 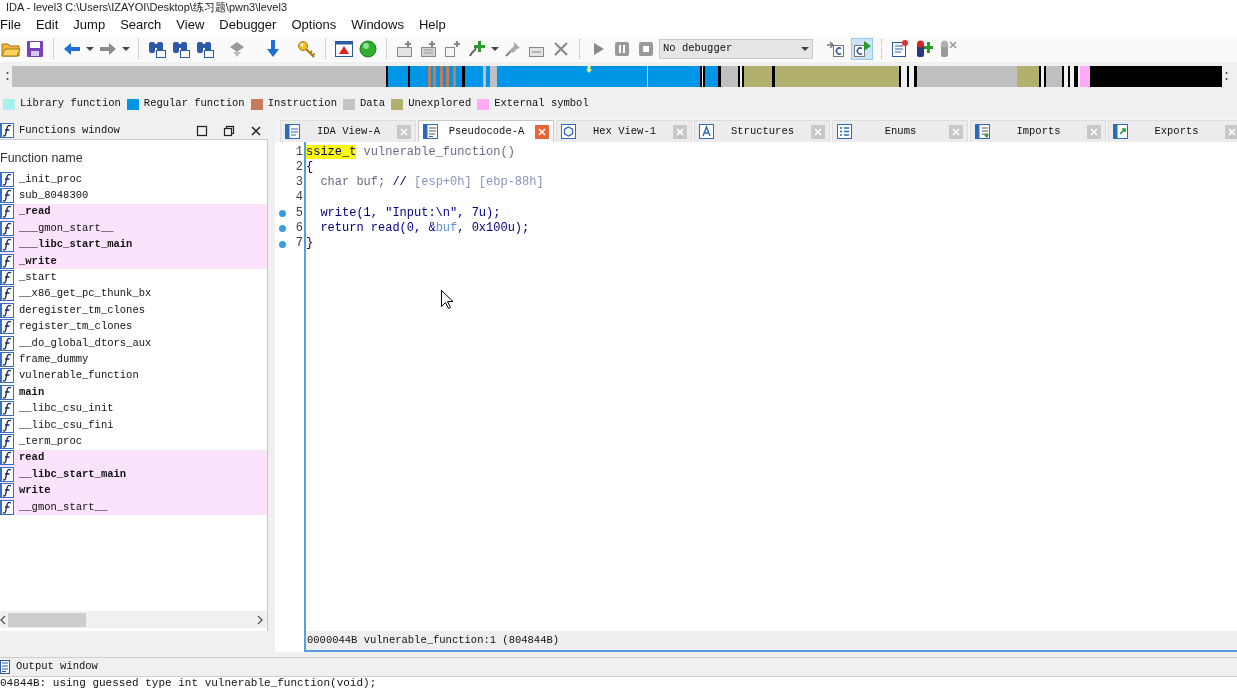 What do you see at coordinates (57, 667) in the screenshot?
I see `panel-title: Output window` at bounding box center [57, 667].